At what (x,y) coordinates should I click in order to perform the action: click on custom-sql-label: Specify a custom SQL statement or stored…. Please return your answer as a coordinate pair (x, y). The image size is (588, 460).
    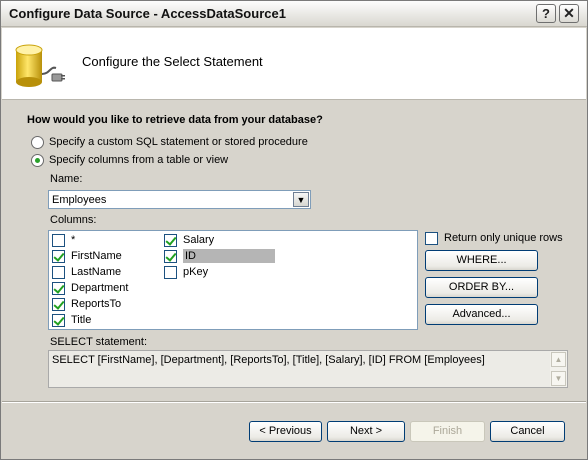
    Looking at the image, I should click on (178, 142).